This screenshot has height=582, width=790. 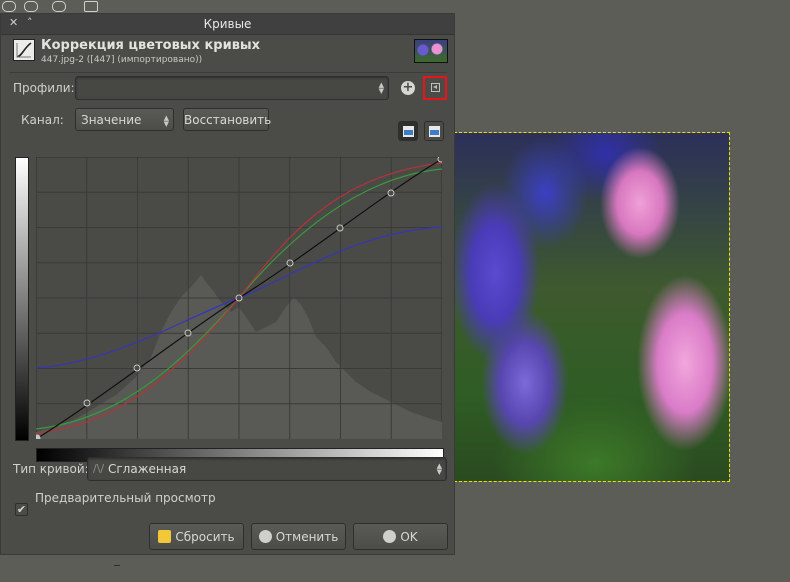 What do you see at coordinates (227, 119) in the screenshot?
I see `reset-channel-button: Восстановить` at bounding box center [227, 119].